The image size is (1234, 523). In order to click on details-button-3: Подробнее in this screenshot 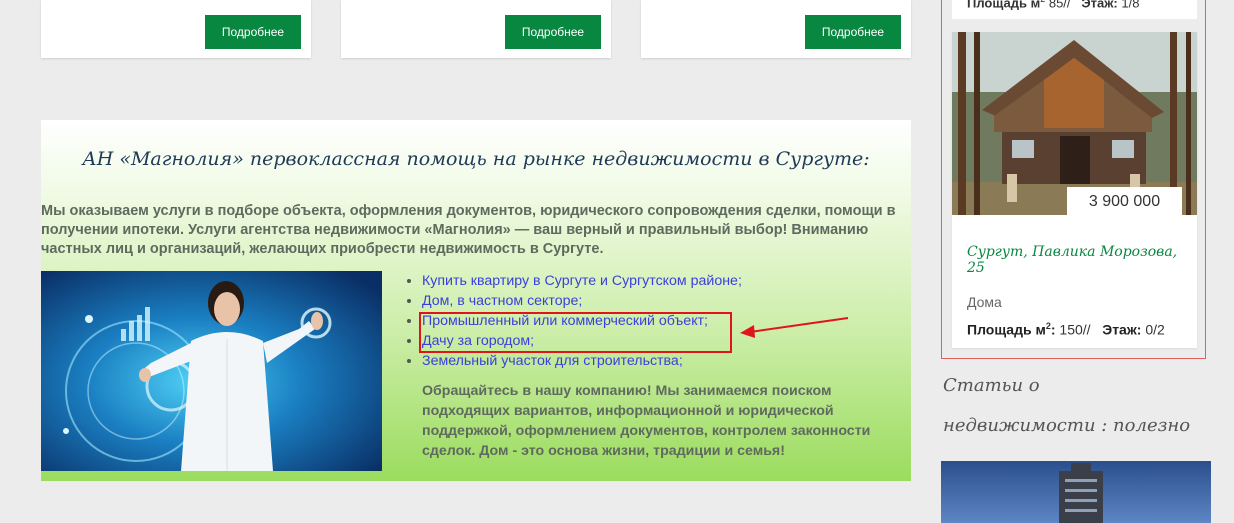, I will do `click(853, 32)`.